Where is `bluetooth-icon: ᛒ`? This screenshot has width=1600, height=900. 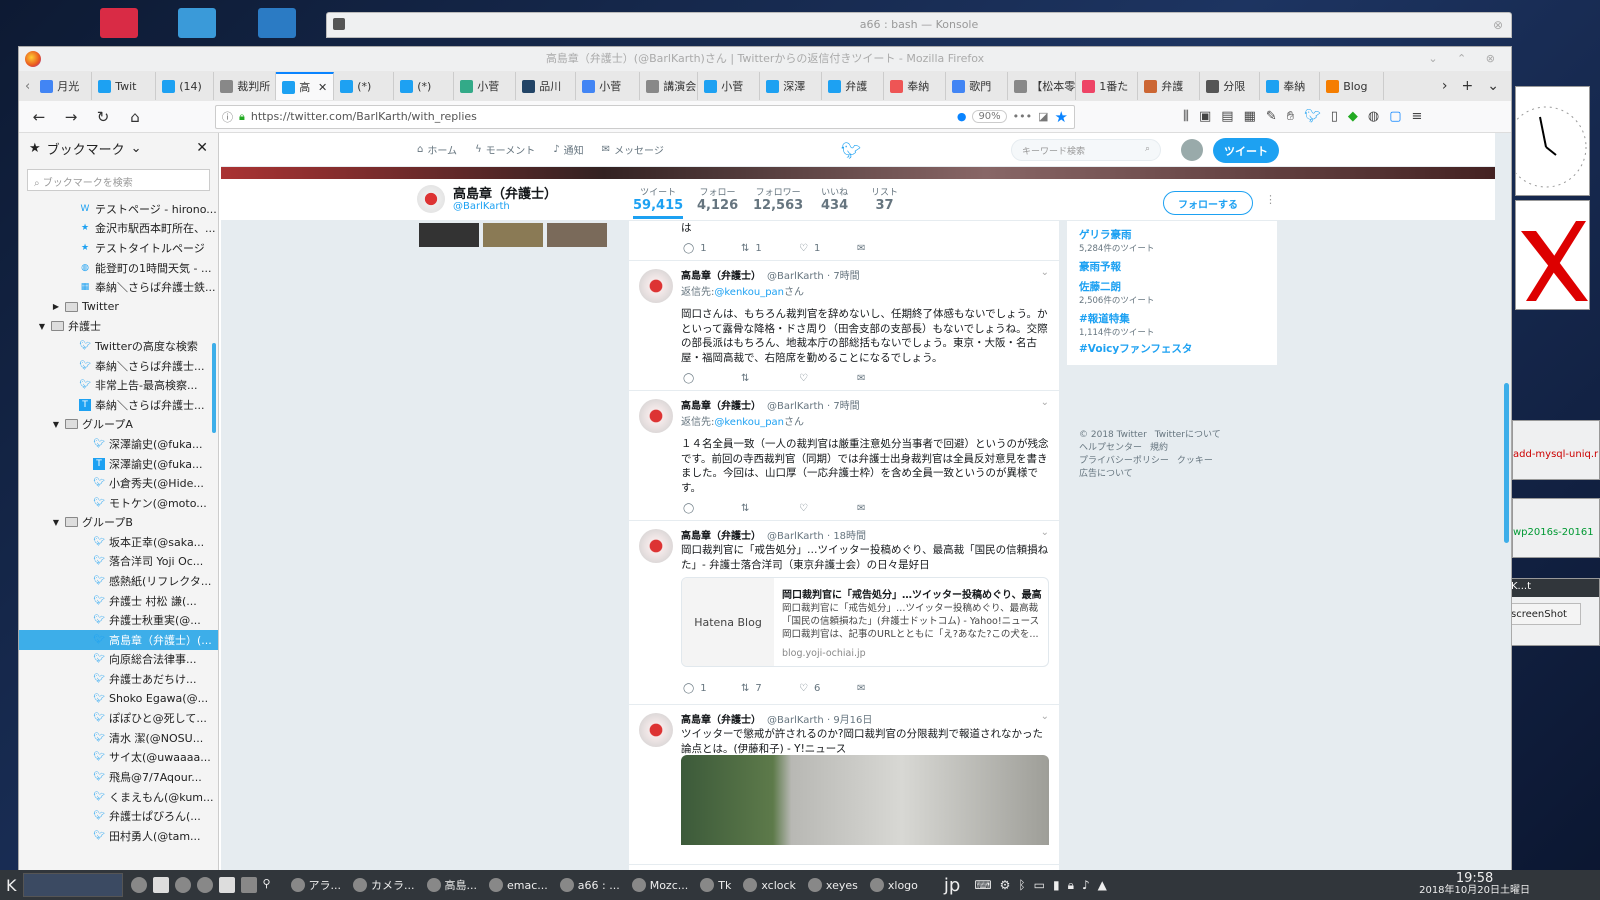
bluetooth-icon: ᛒ is located at coordinates (1021, 885).